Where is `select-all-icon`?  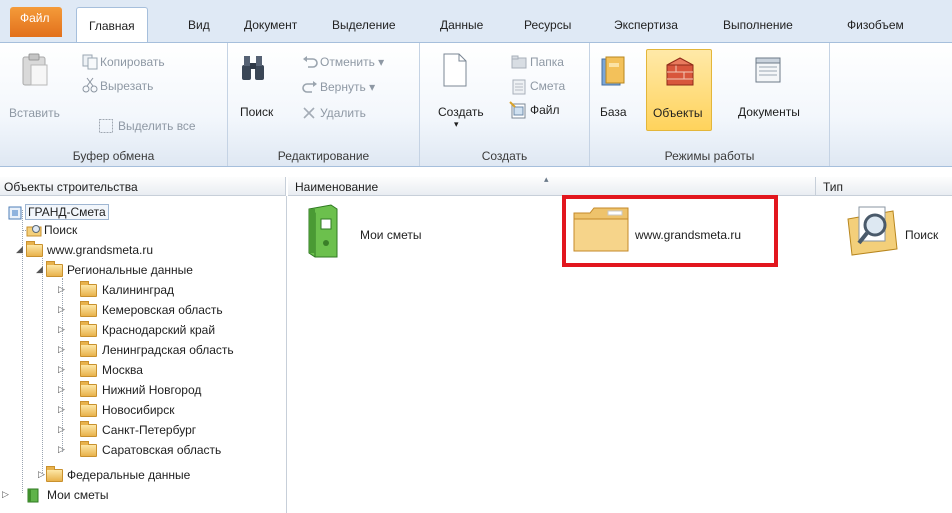 select-all-icon is located at coordinates (106, 126).